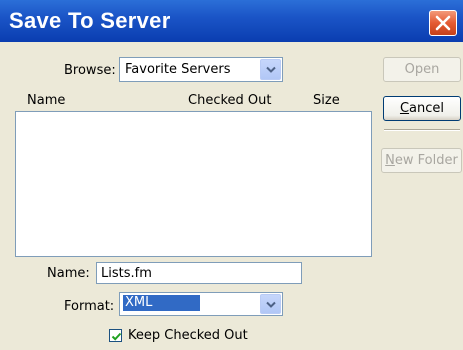 The image size is (463, 350). I want to click on format-dropdown-button, so click(270, 304).